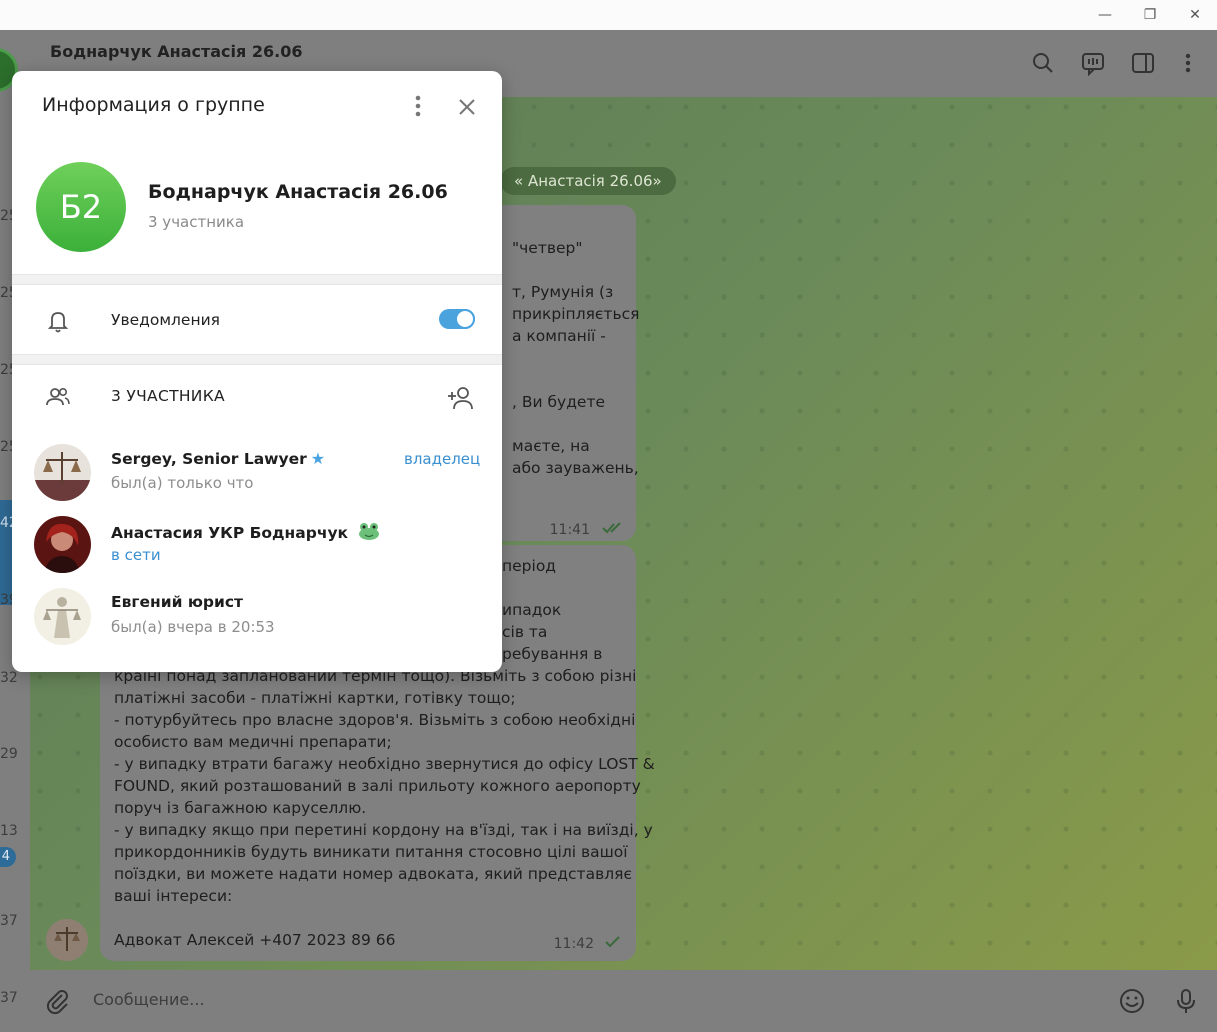 This screenshot has height=1032, width=1217. Describe the element at coordinates (8, 857) in the screenshot. I see `unread-badge: 4` at that location.